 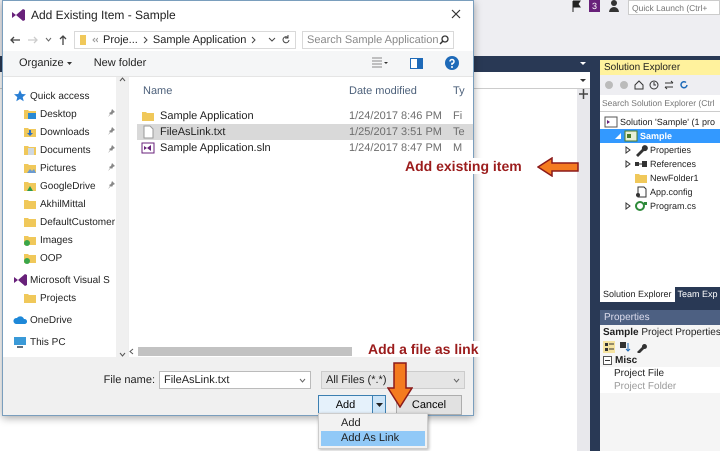 I want to click on file-name-field: FileAsLink.txt, so click(x=235, y=380).